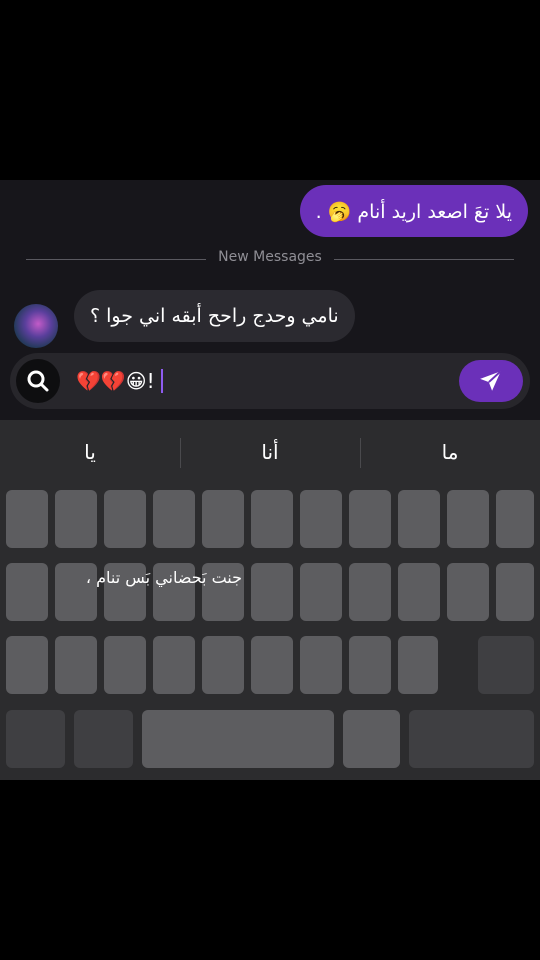 The width and height of the screenshot is (540, 960). Describe the element at coordinates (506, 665) in the screenshot. I see `backspace-key` at that location.